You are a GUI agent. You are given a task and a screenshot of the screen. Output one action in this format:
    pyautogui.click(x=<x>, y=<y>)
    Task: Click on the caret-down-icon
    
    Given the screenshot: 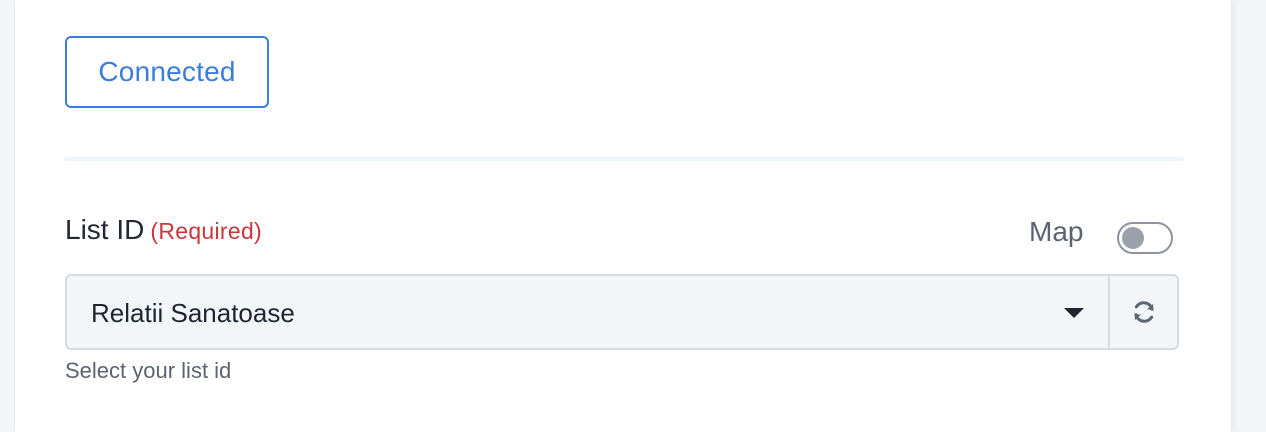 What is the action you would take?
    pyautogui.click(x=1074, y=313)
    